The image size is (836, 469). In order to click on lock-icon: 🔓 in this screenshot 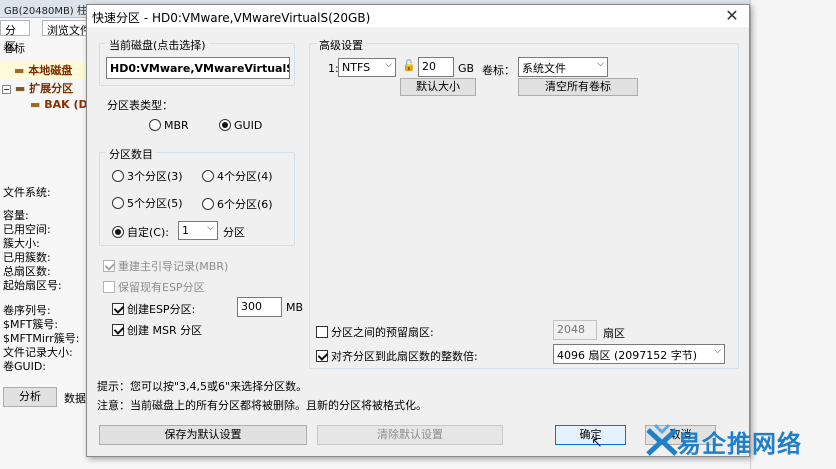, I will do `click(409, 65)`.